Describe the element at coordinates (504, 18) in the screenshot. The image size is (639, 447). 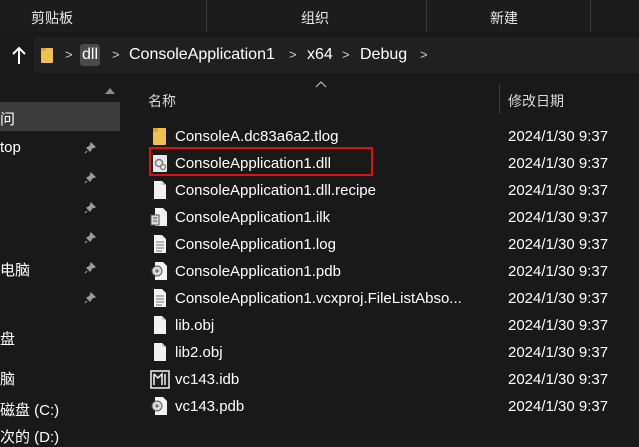
I see `ribbon-group-new: 新建` at that location.